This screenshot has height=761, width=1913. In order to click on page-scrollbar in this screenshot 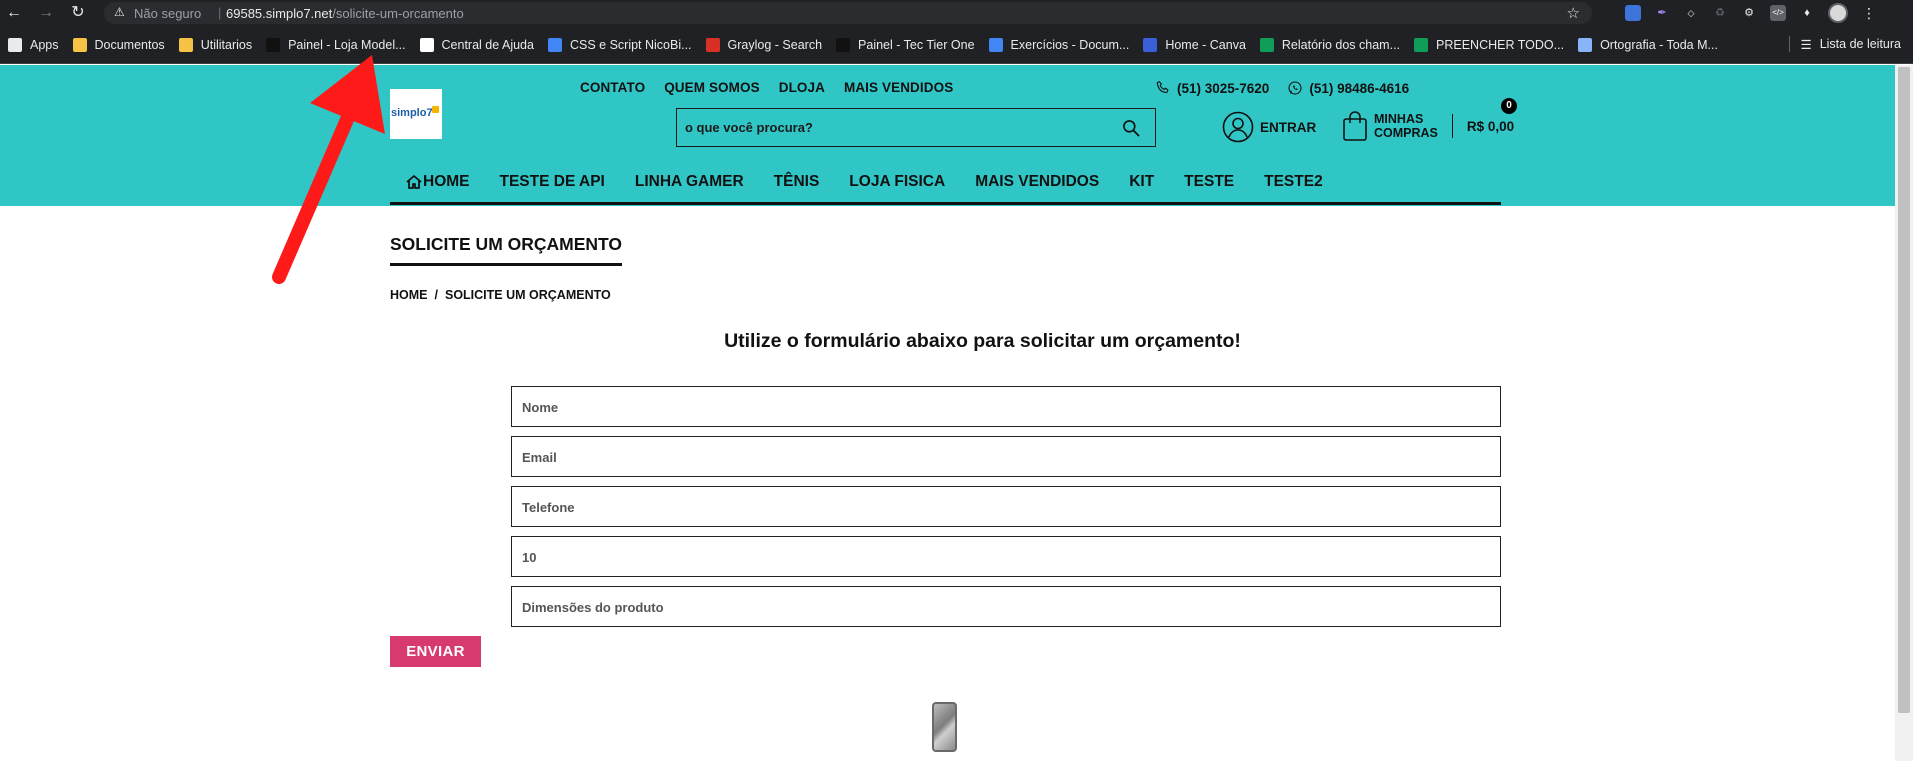, I will do `click(1904, 413)`.